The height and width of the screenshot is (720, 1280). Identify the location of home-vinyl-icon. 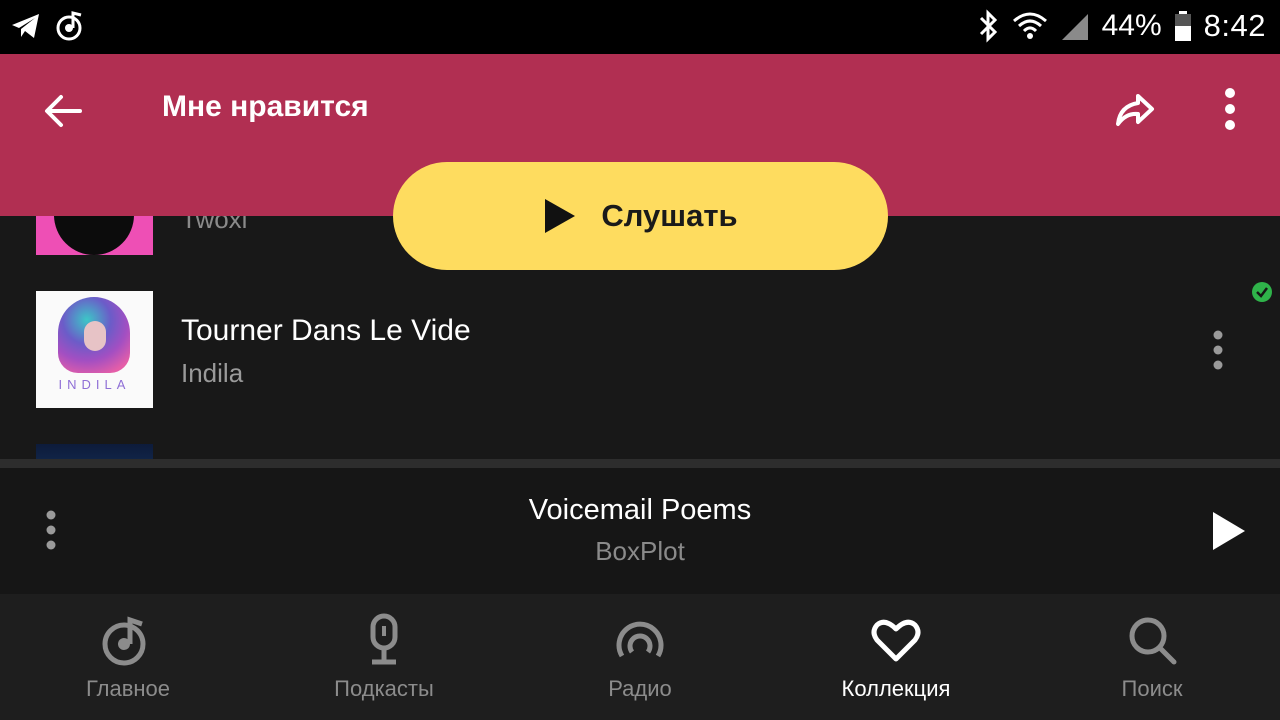
(124, 641).